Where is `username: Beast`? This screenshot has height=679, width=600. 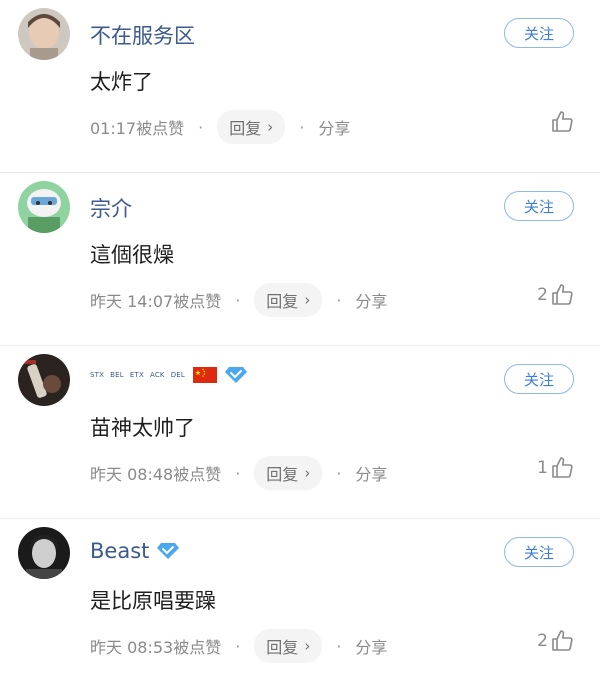 username: Beast is located at coordinates (135, 551).